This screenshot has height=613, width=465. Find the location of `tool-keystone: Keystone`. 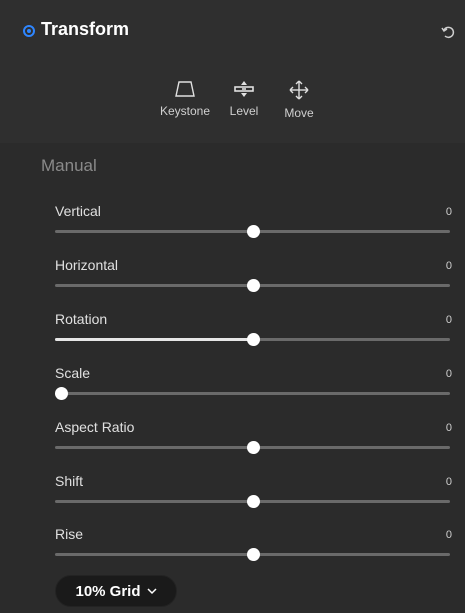

tool-keystone: Keystone is located at coordinates (185, 99).